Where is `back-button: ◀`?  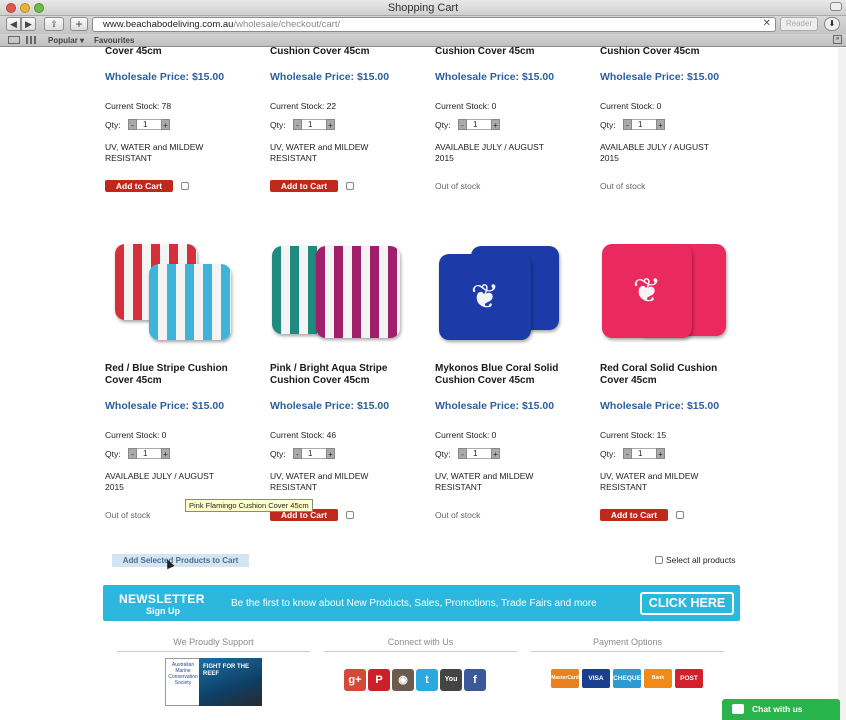
back-button: ◀ is located at coordinates (13, 24).